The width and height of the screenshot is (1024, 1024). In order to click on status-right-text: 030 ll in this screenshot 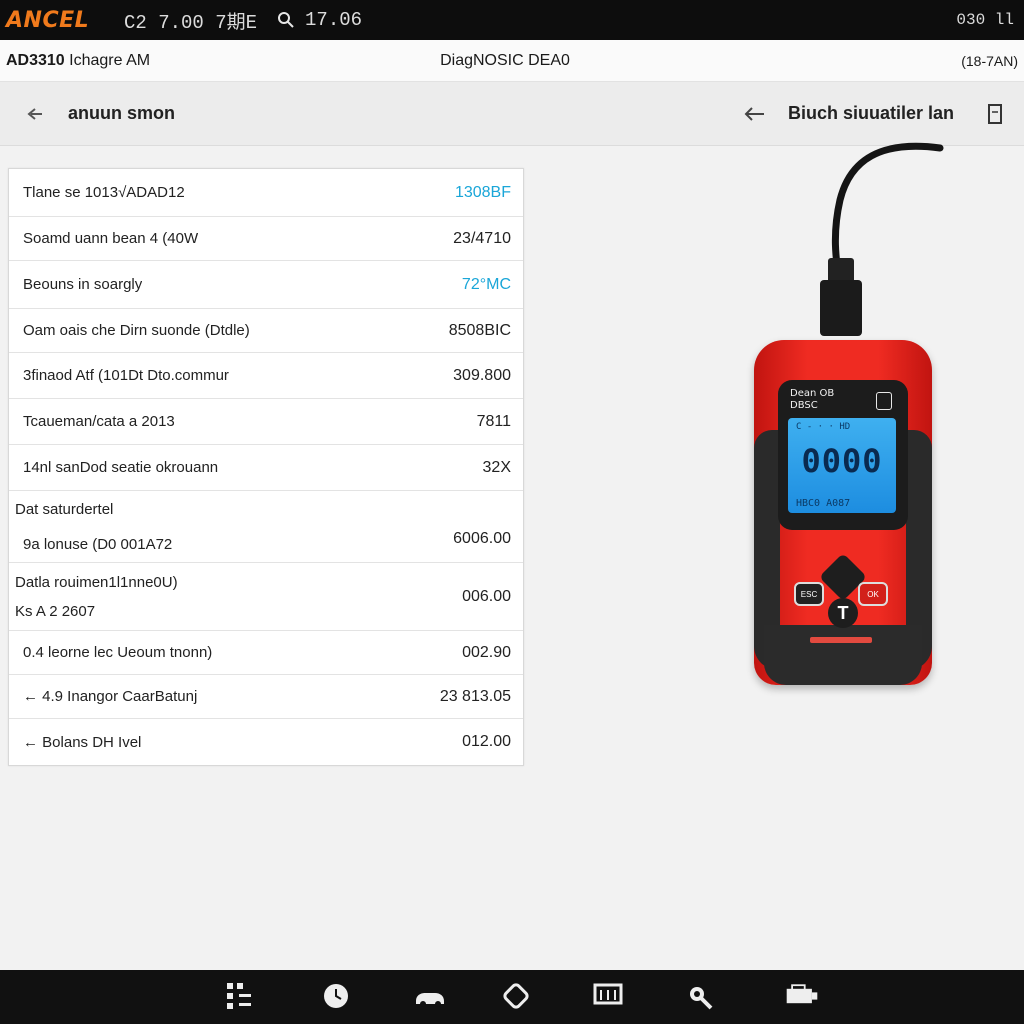, I will do `click(985, 20)`.